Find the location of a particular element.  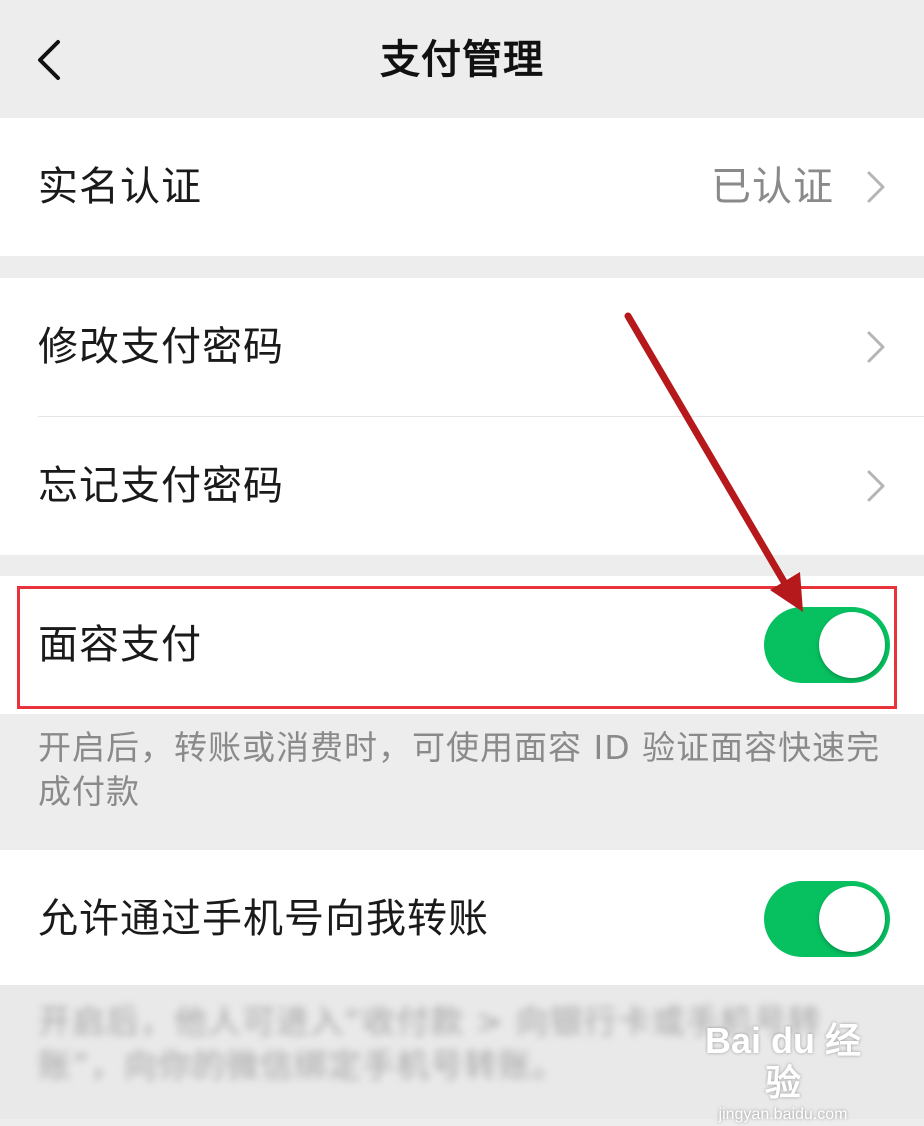

phone-transfer-label: 允许通过手机号向我转账 is located at coordinates (263, 919).